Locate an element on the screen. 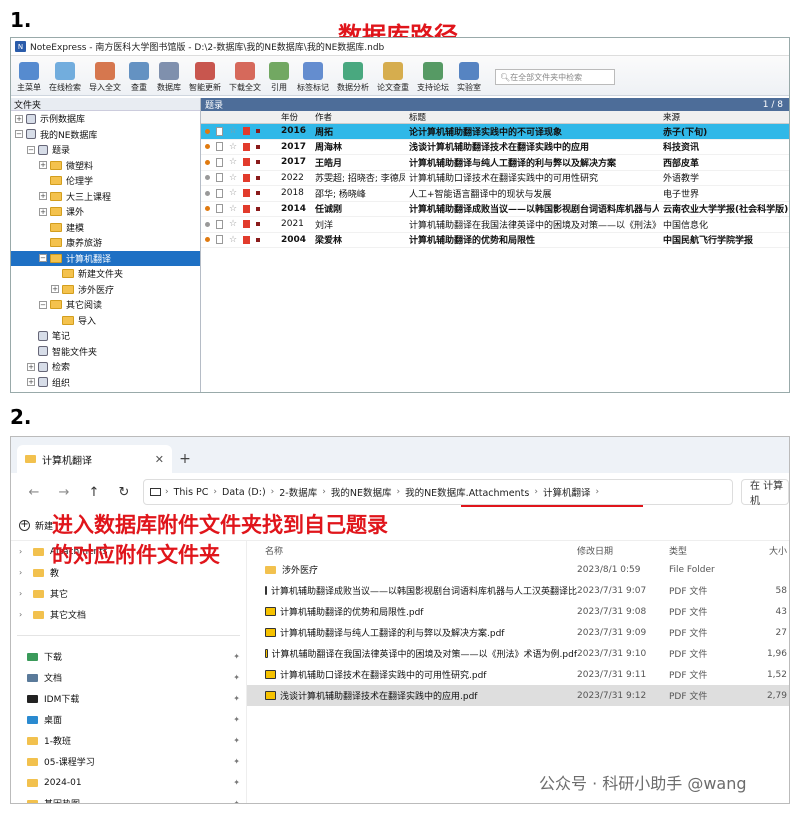 Image resolution: width=800 pixels, height=814 pixels. new-plus-icon: + is located at coordinates (24, 525).